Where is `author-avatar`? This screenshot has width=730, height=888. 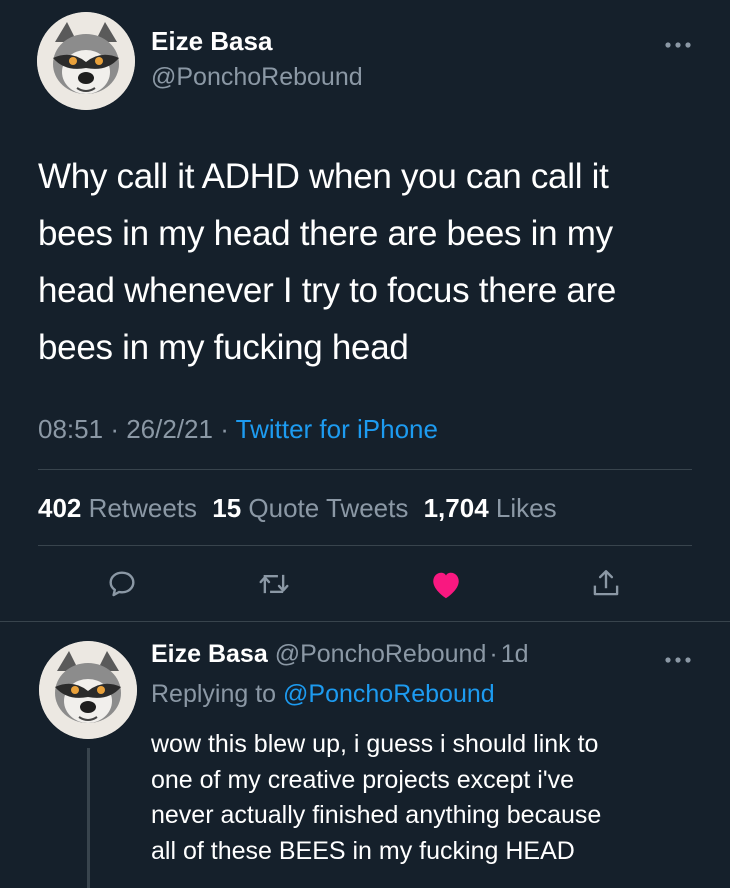 author-avatar is located at coordinates (86, 61).